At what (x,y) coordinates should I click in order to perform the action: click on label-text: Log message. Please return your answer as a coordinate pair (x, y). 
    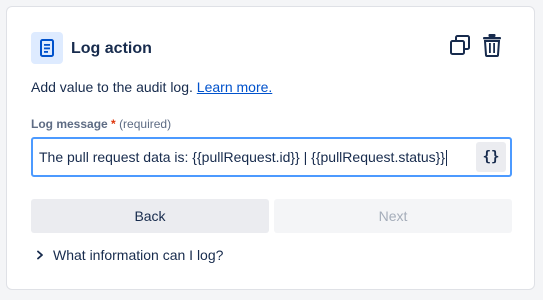
    Looking at the image, I should click on (69, 124).